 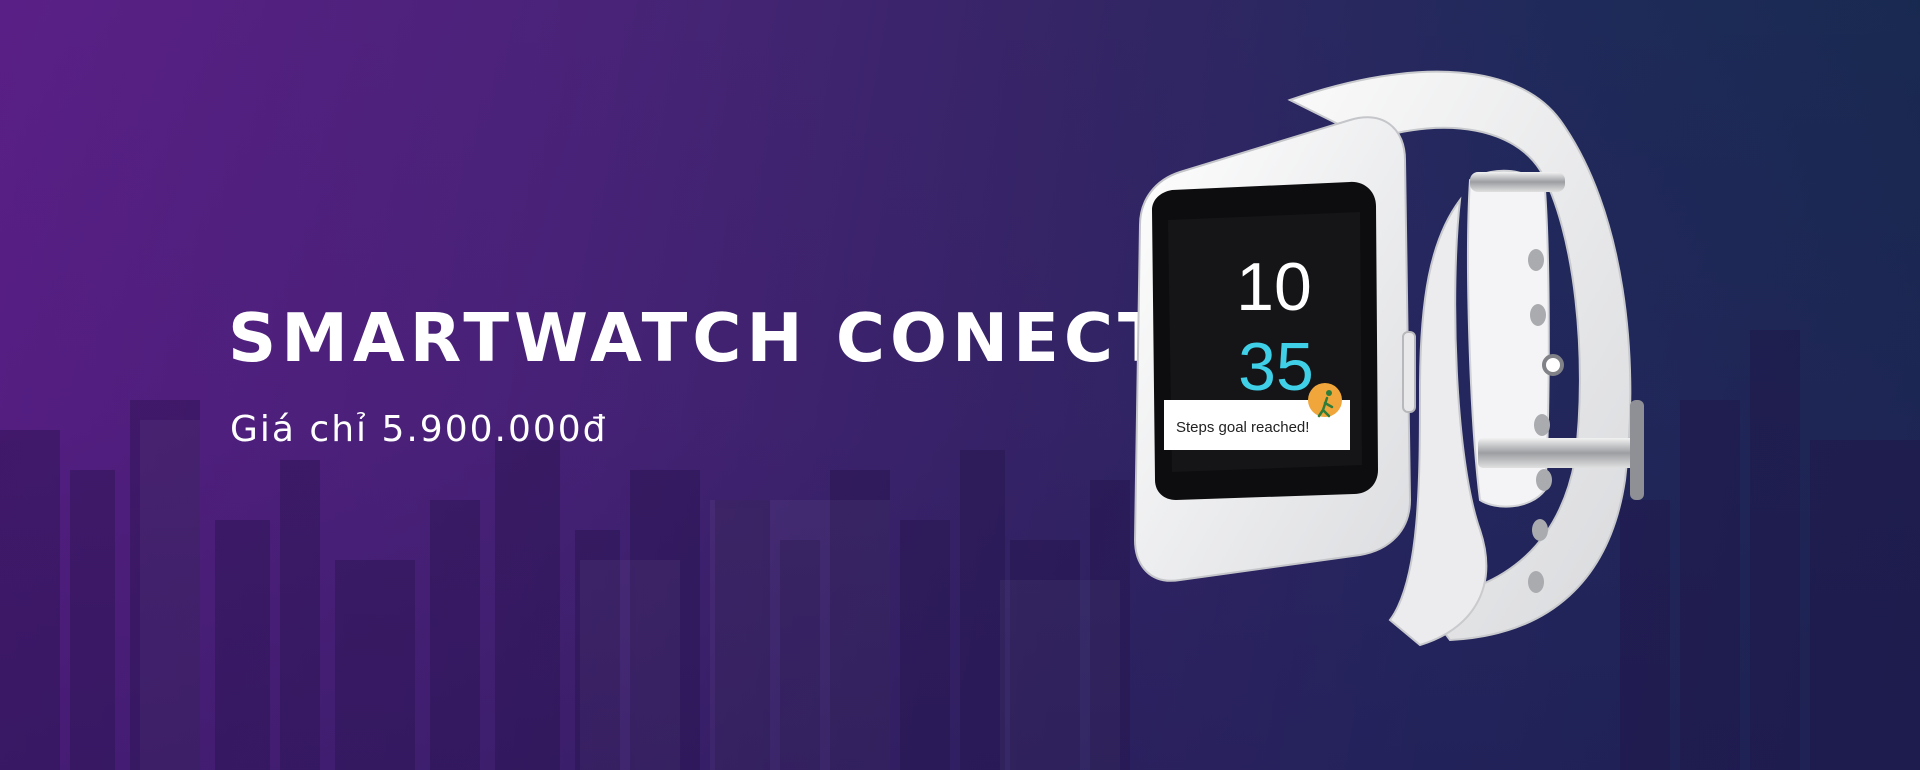 I want to click on side-button-icon, so click(x=1409, y=372).